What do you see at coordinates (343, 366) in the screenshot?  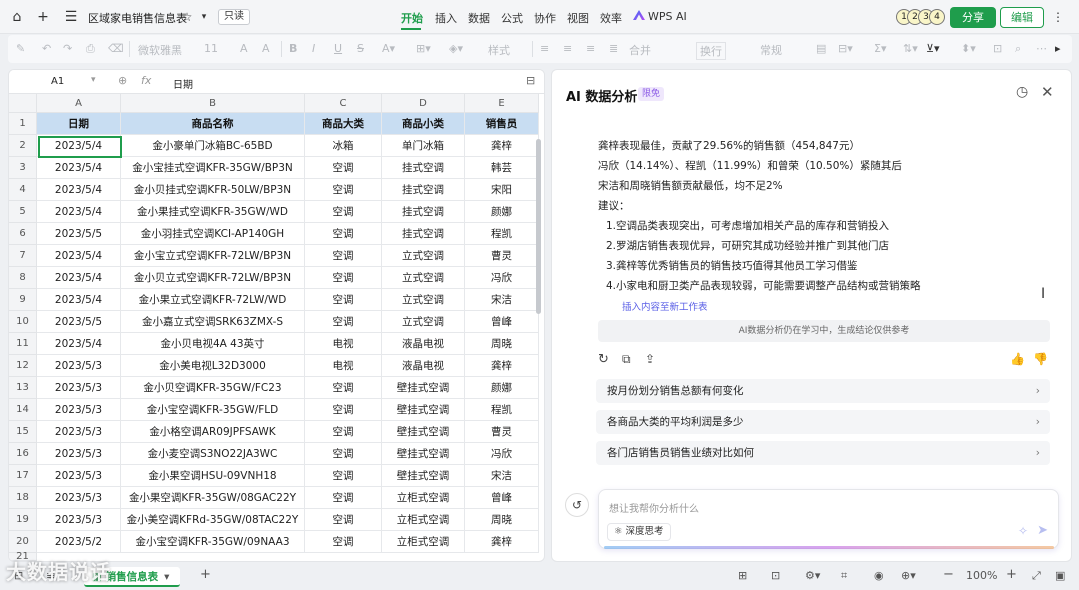 I see `table-cell: 电视` at bounding box center [343, 366].